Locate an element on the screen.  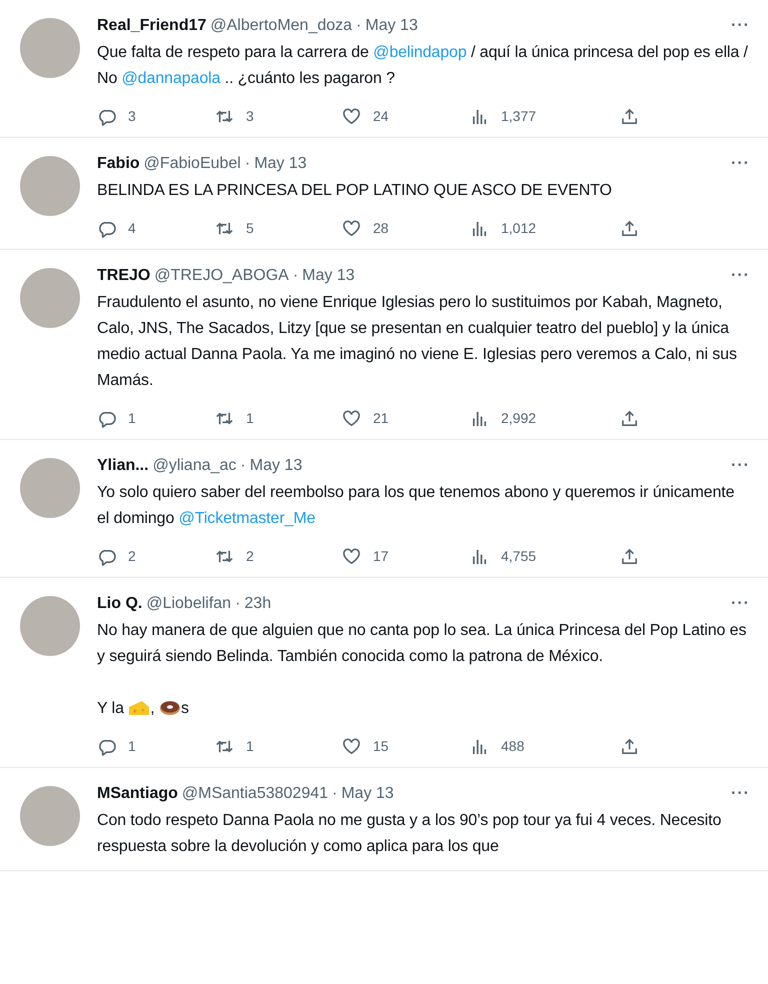
tweet-text: Con todo respeto Danna Paola no me gusta y a los 90’s pop tour ya fui 4 veces. Necesito respuesta sobre la devolución y como aplica para los que is located at coordinates (409, 834).